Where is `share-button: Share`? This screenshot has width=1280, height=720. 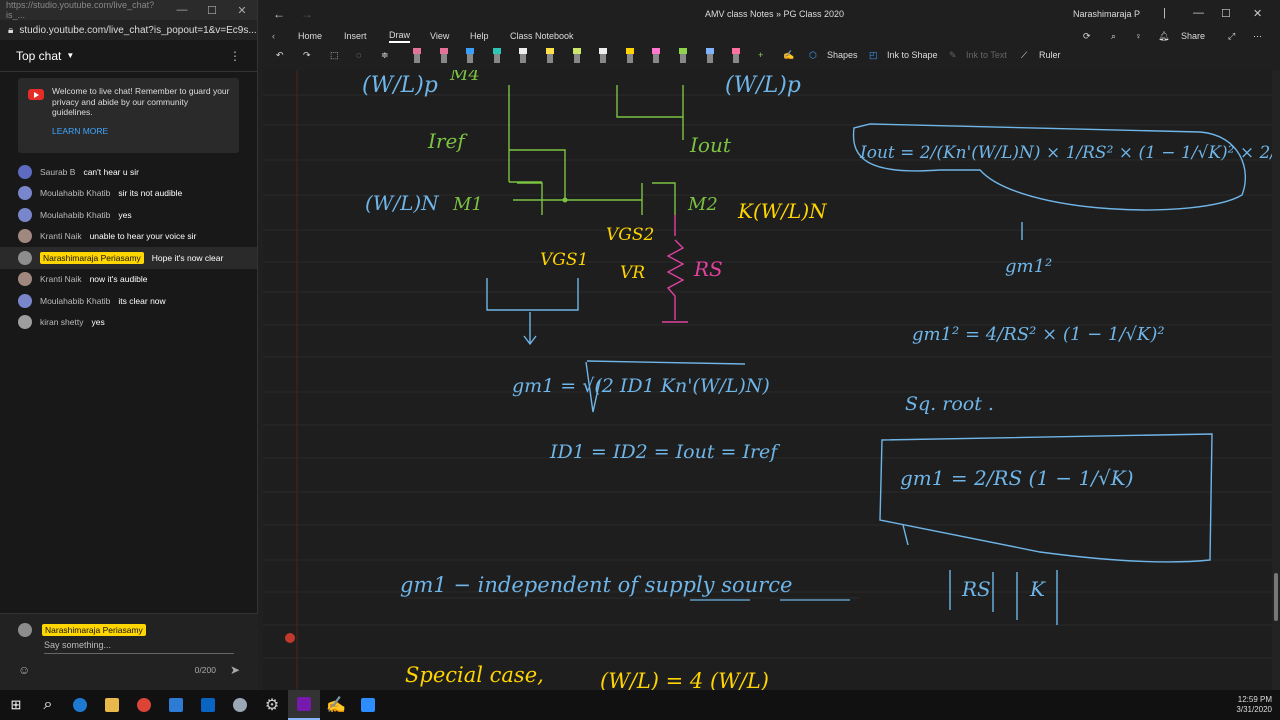
share-button: Share is located at coordinates (1193, 36).